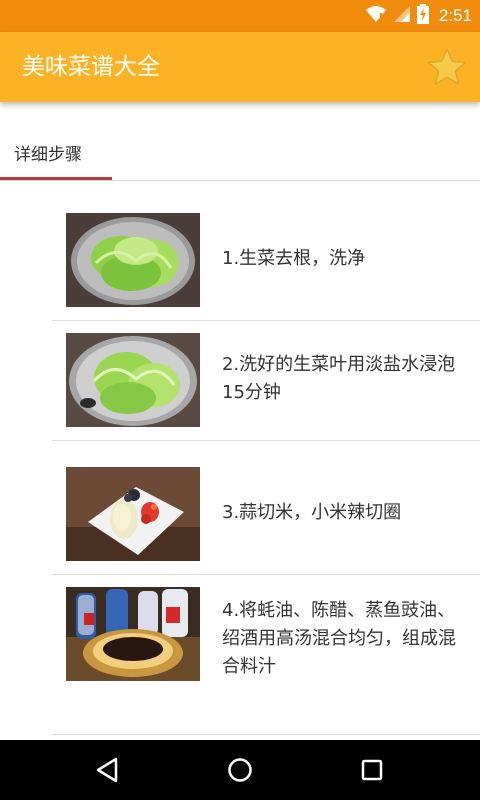 This screenshot has width=480, height=800. I want to click on home-button, so click(240, 770).